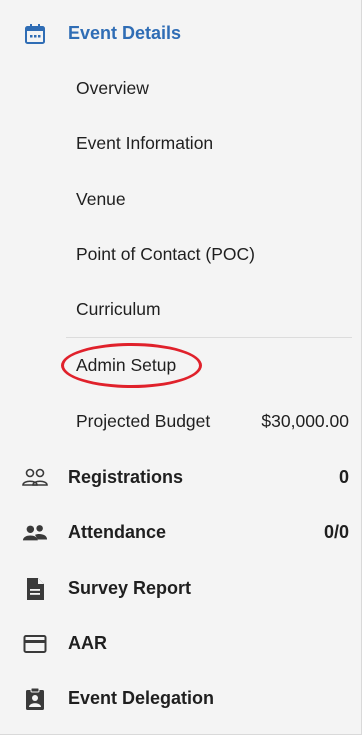 The image size is (362, 735). I want to click on sidebar-item-overview: Overview, so click(181, 88).